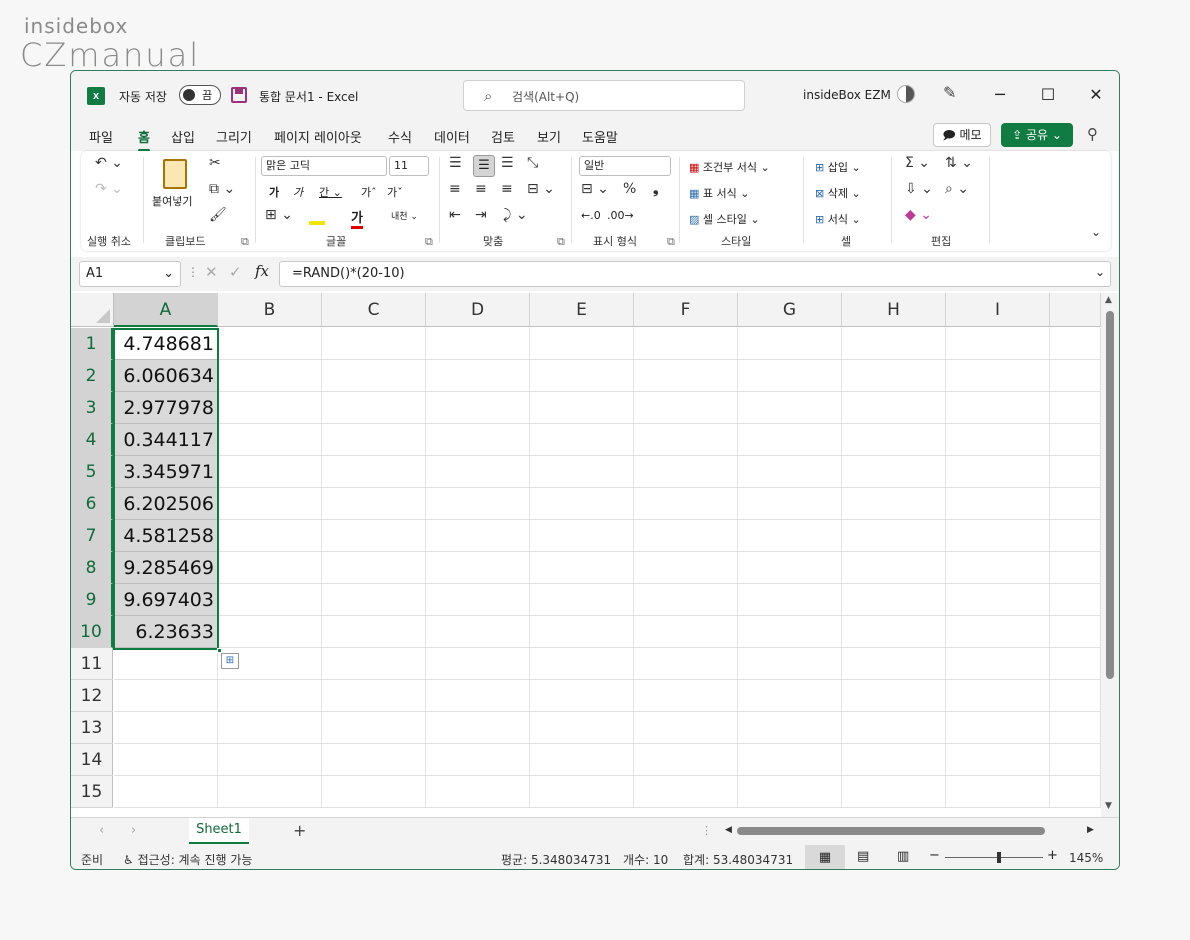  What do you see at coordinates (629, 189) in the screenshot?
I see `percent-icon: %` at bounding box center [629, 189].